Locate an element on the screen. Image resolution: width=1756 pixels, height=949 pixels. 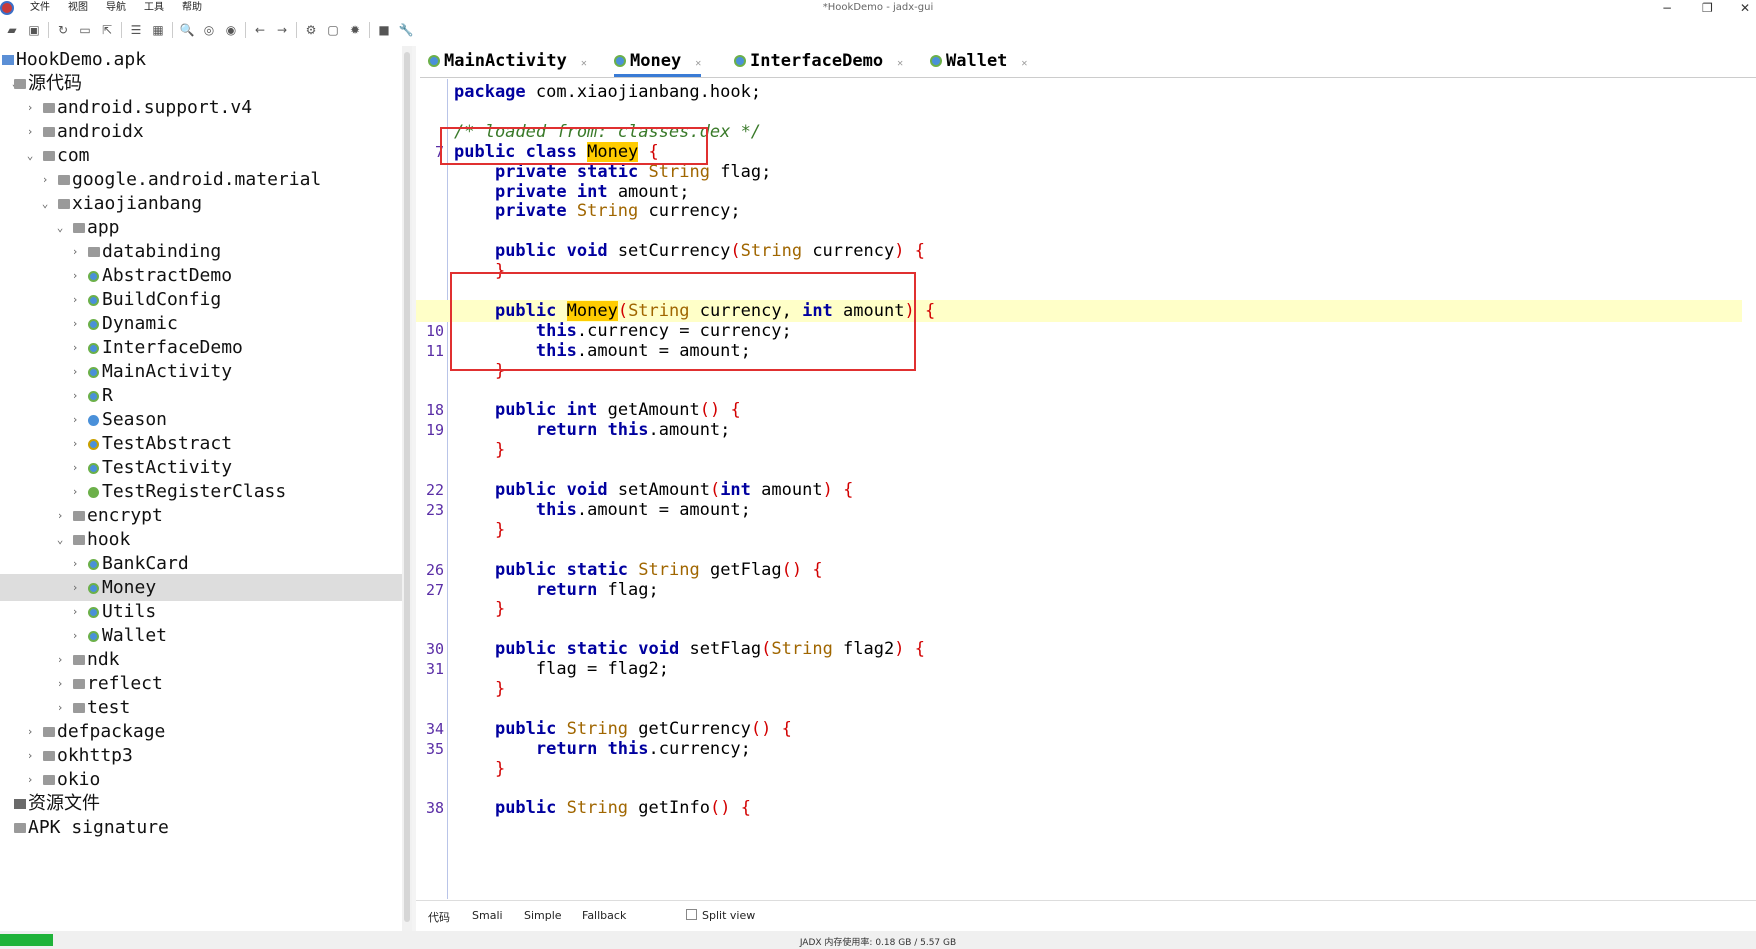
debug-icon: ✹ is located at coordinates (355, 30).